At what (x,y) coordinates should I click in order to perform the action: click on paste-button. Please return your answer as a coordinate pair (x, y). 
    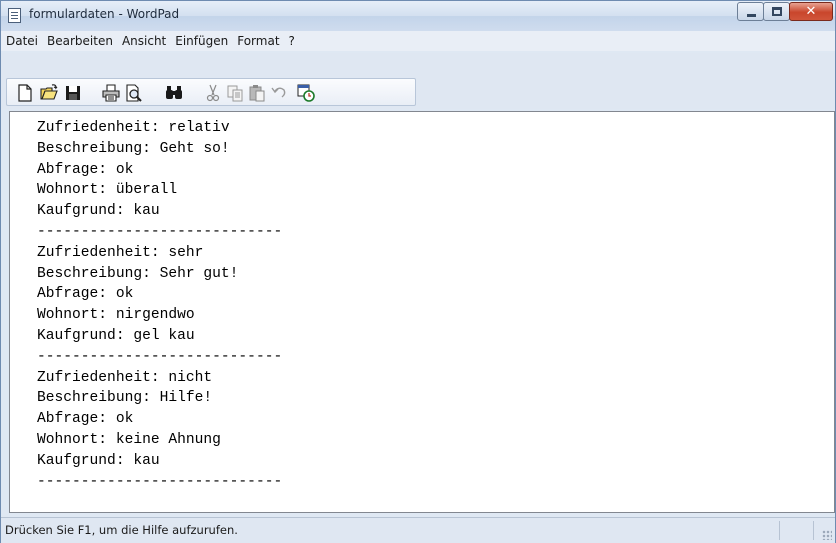
    Looking at the image, I should click on (257, 93).